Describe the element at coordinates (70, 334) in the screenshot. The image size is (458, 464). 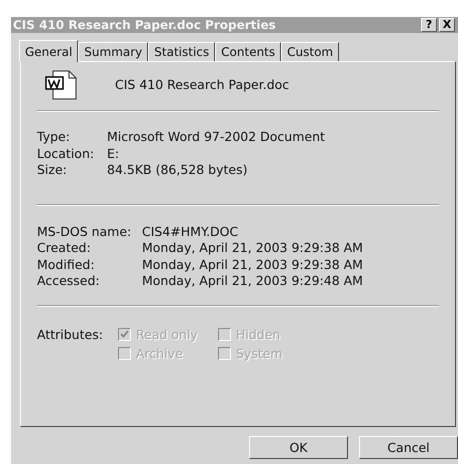
I see `attributes-label: Attributes:` at that location.